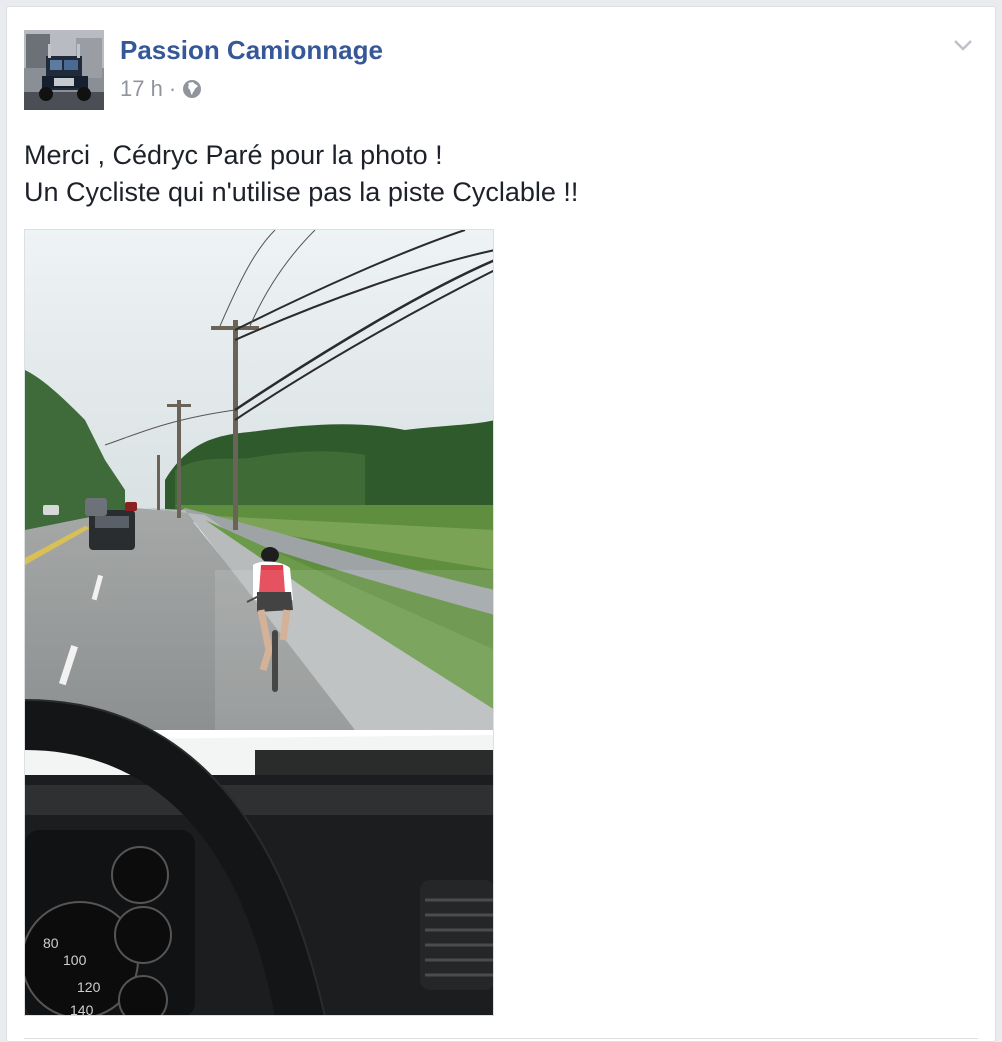 The width and height of the screenshot is (1002, 1042). I want to click on footer-divider, so click(501, 1038).